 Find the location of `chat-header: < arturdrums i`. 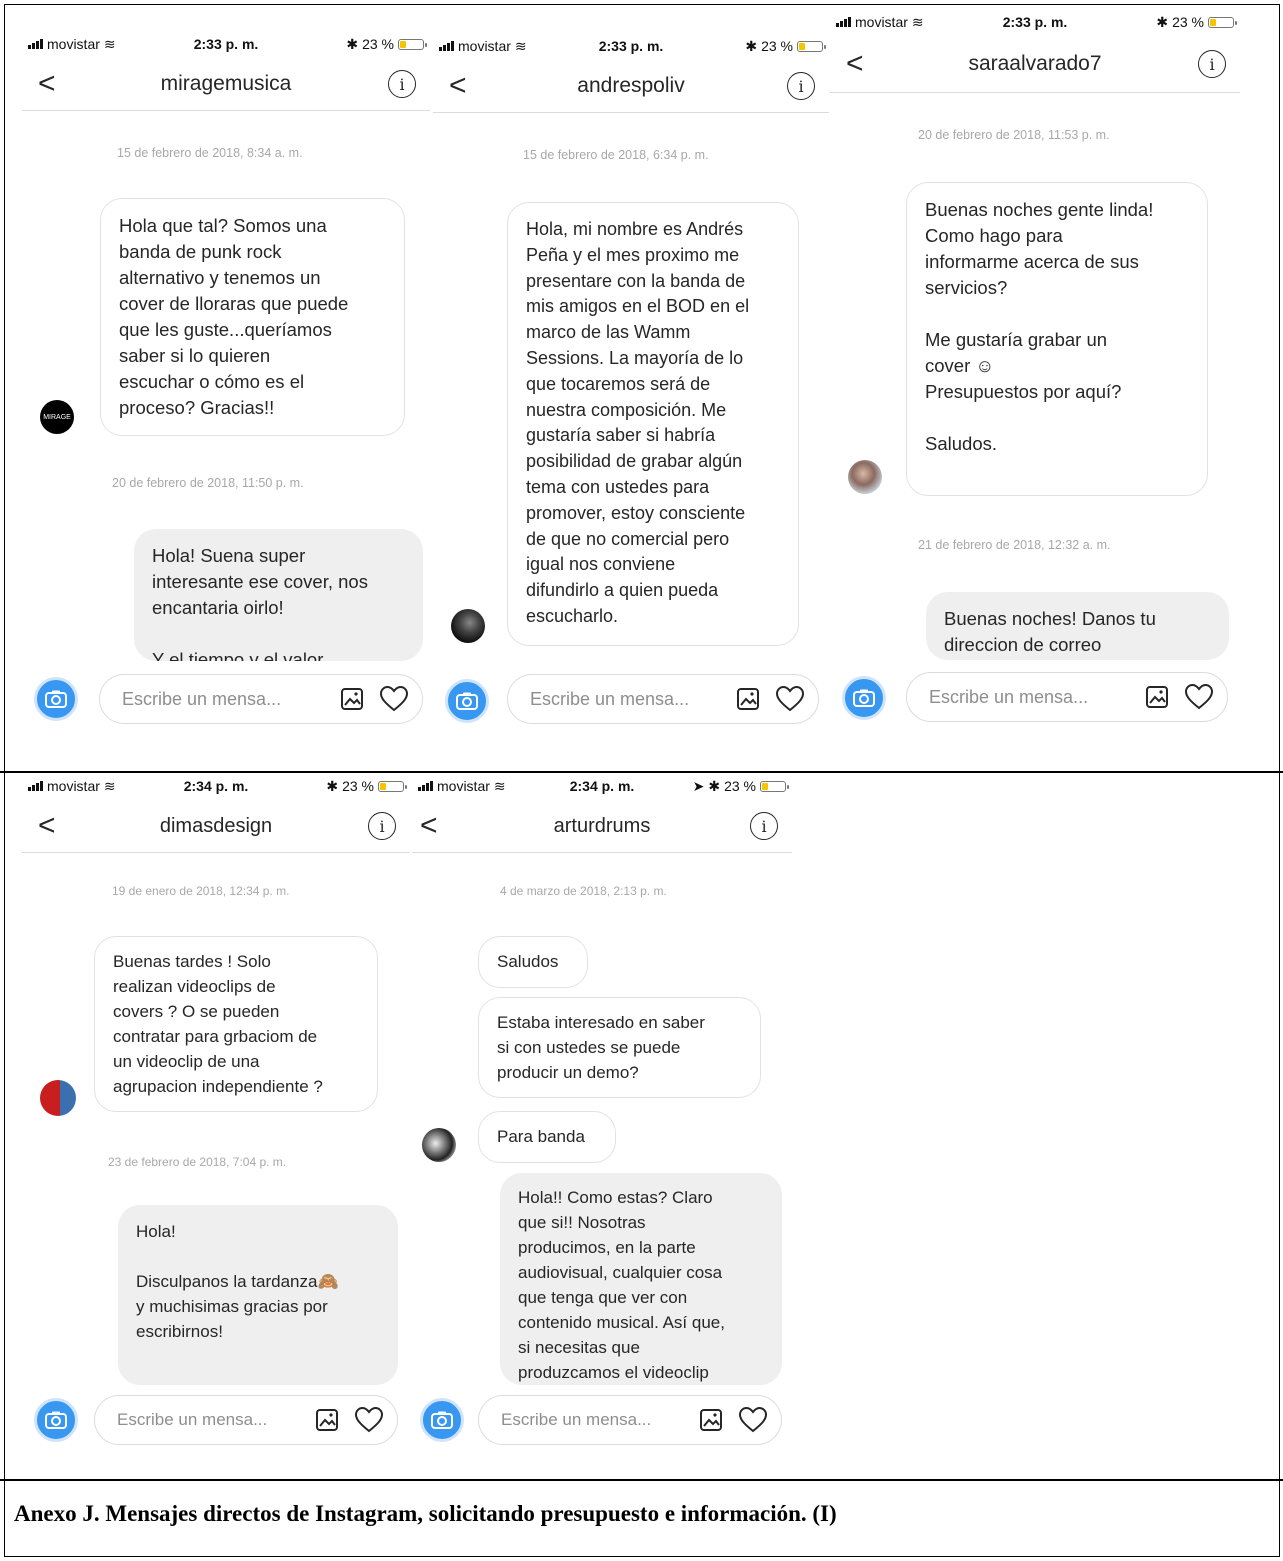

chat-header: < arturdrums i is located at coordinates (602, 826).